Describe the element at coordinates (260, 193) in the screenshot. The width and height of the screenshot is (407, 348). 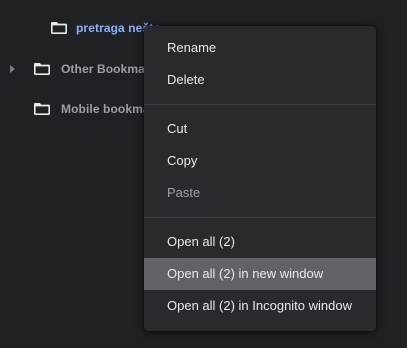
I see `menu-item-paste: Paste` at that location.